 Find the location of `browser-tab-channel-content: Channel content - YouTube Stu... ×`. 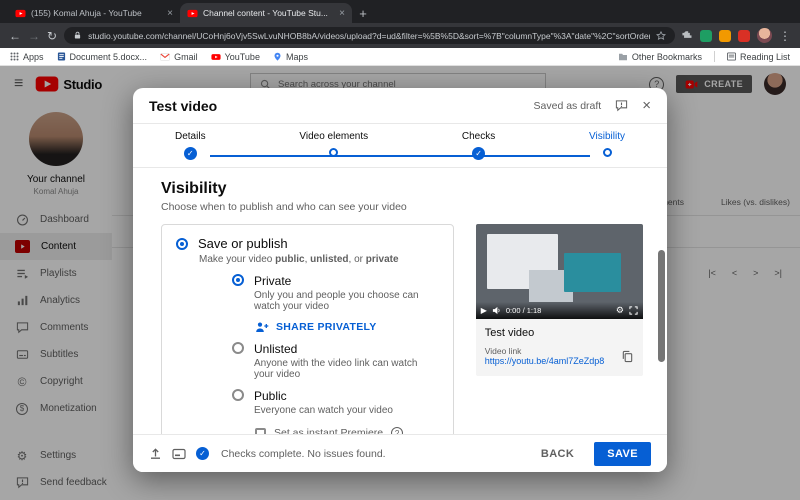

browser-tab-channel-content: Channel content - YouTube Stu... × is located at coordinates (266, 13).